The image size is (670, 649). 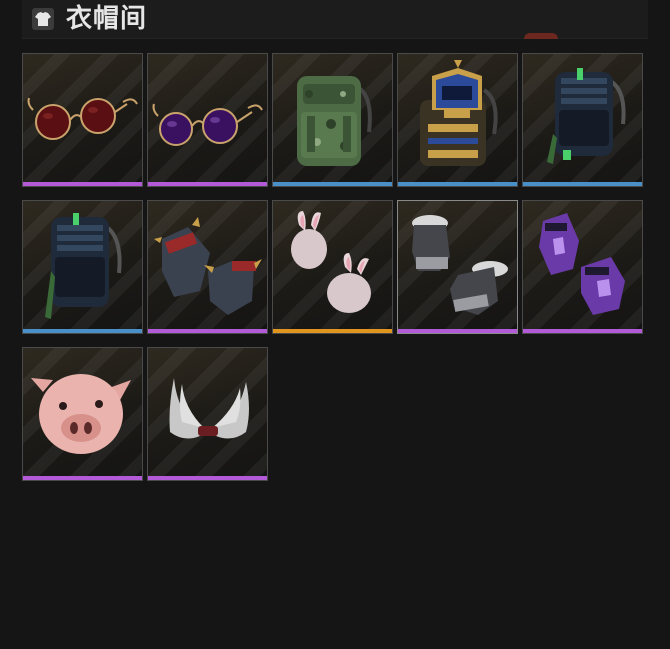 I want to click on item-card-red-sunglasses, so click(x=82, y=120).